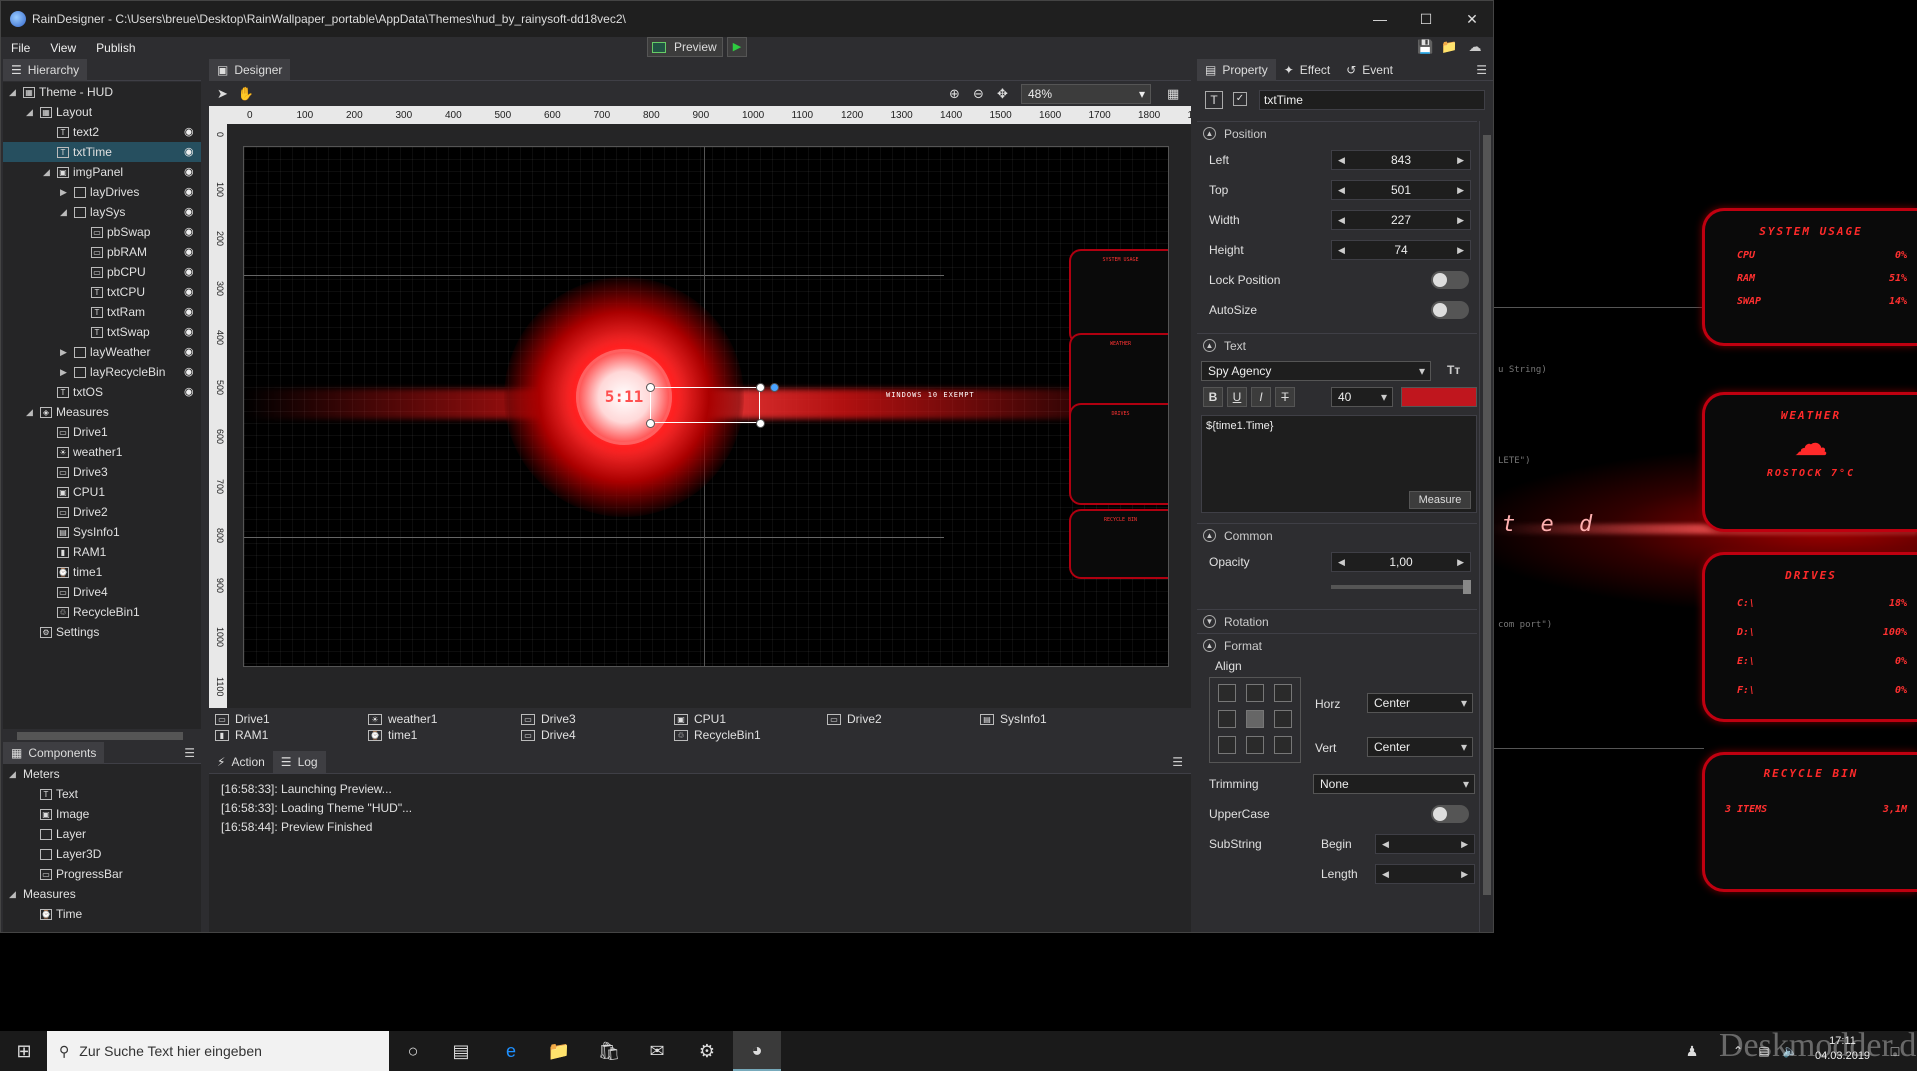 This screenshot has width=1917, height=1071. I want to click on taskbar-search-box: ⚲ Zur Suche Text hier eingeben, so click(218, 1051).